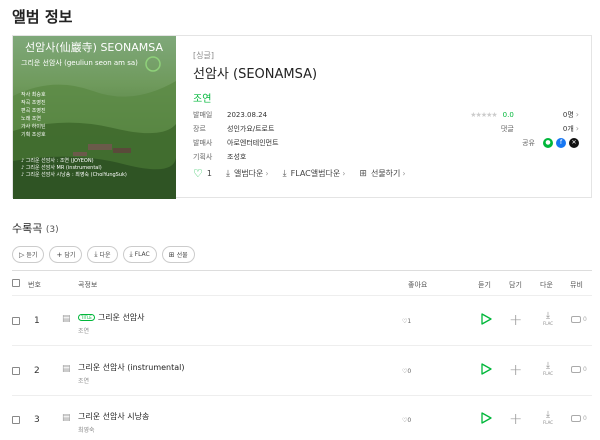 This screenshot has height=440, width=600. I want to click on tracklist-header: 번호 곡정보 좋아요 듣기 담기 다운 뮤비, so click(302, 283).